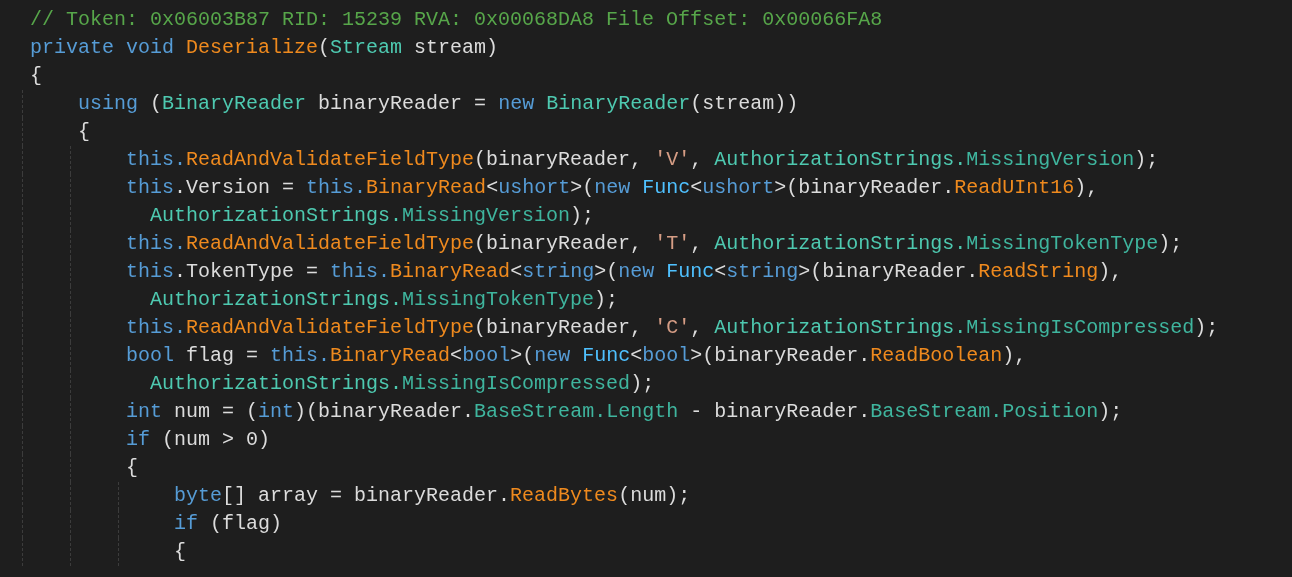  I want to click on code-line: if (num > 0), so click(198, 439).